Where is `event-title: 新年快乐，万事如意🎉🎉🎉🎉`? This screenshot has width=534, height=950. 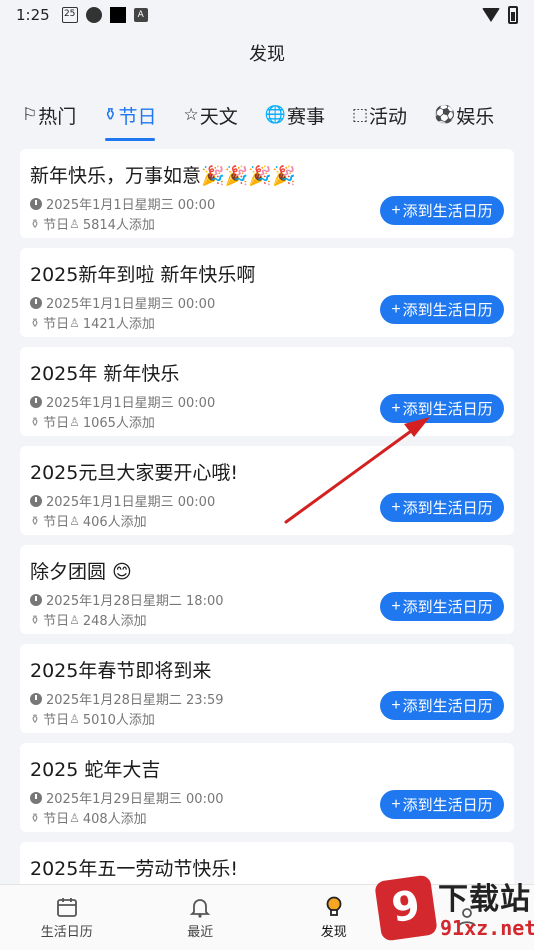 event-title: 新年快乐，万事如意🎉🎉🎉🎉 is located at coordinates (163, 176).